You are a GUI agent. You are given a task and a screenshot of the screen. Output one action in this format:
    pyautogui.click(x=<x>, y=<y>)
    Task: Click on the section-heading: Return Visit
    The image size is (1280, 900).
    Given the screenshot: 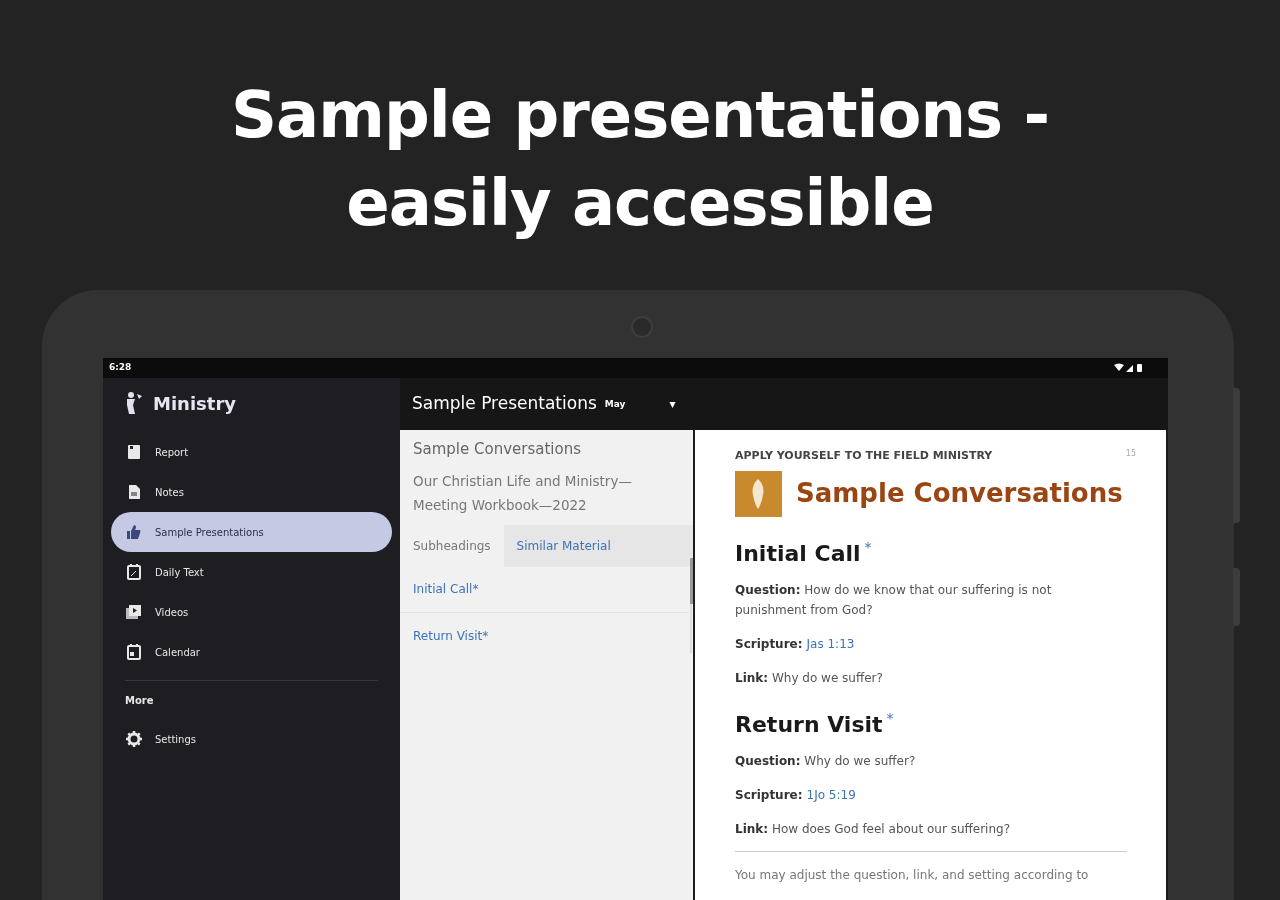 What is the action you would take?
    pyautogui.click(x=809, y=724)
    